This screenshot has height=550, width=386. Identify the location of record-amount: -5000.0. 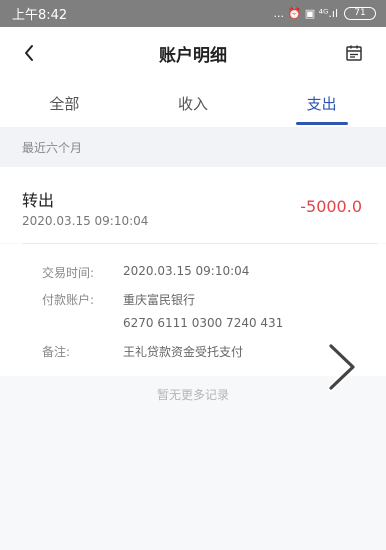
(331, 206).